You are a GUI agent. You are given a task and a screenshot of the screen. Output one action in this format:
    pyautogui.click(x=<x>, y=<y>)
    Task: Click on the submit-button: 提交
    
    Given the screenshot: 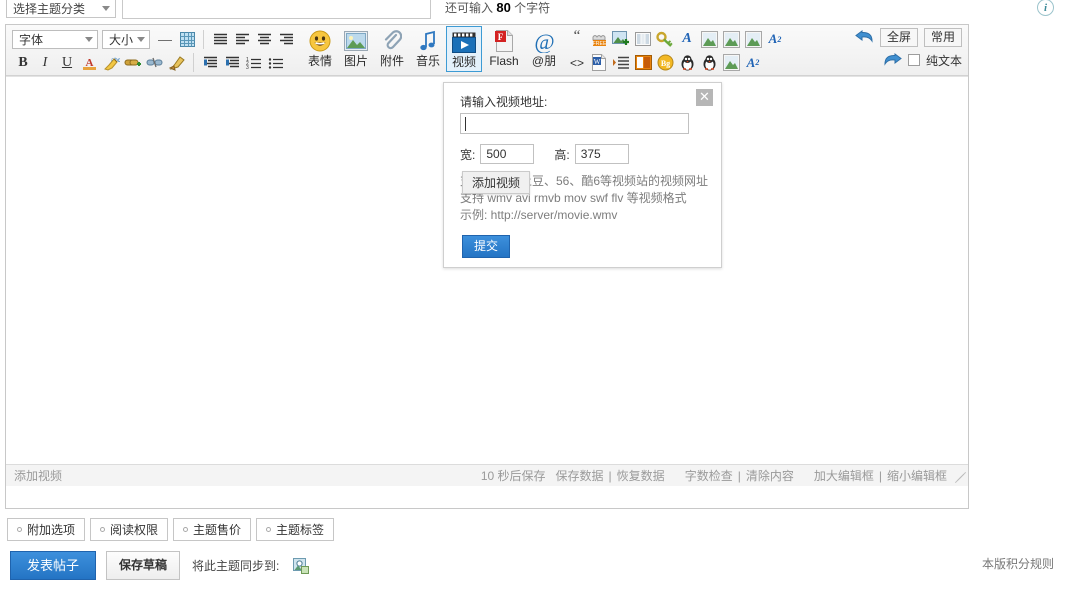 What is the action you would take?
    pyautogui.click(x=486, y=246)
    